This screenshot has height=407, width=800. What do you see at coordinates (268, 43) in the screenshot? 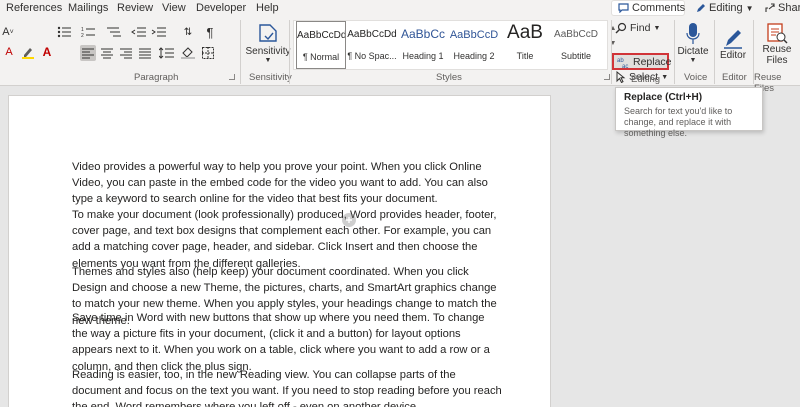
I see `sensitivity-button: Sensitivity ▼` at bounding box center [268, 43].